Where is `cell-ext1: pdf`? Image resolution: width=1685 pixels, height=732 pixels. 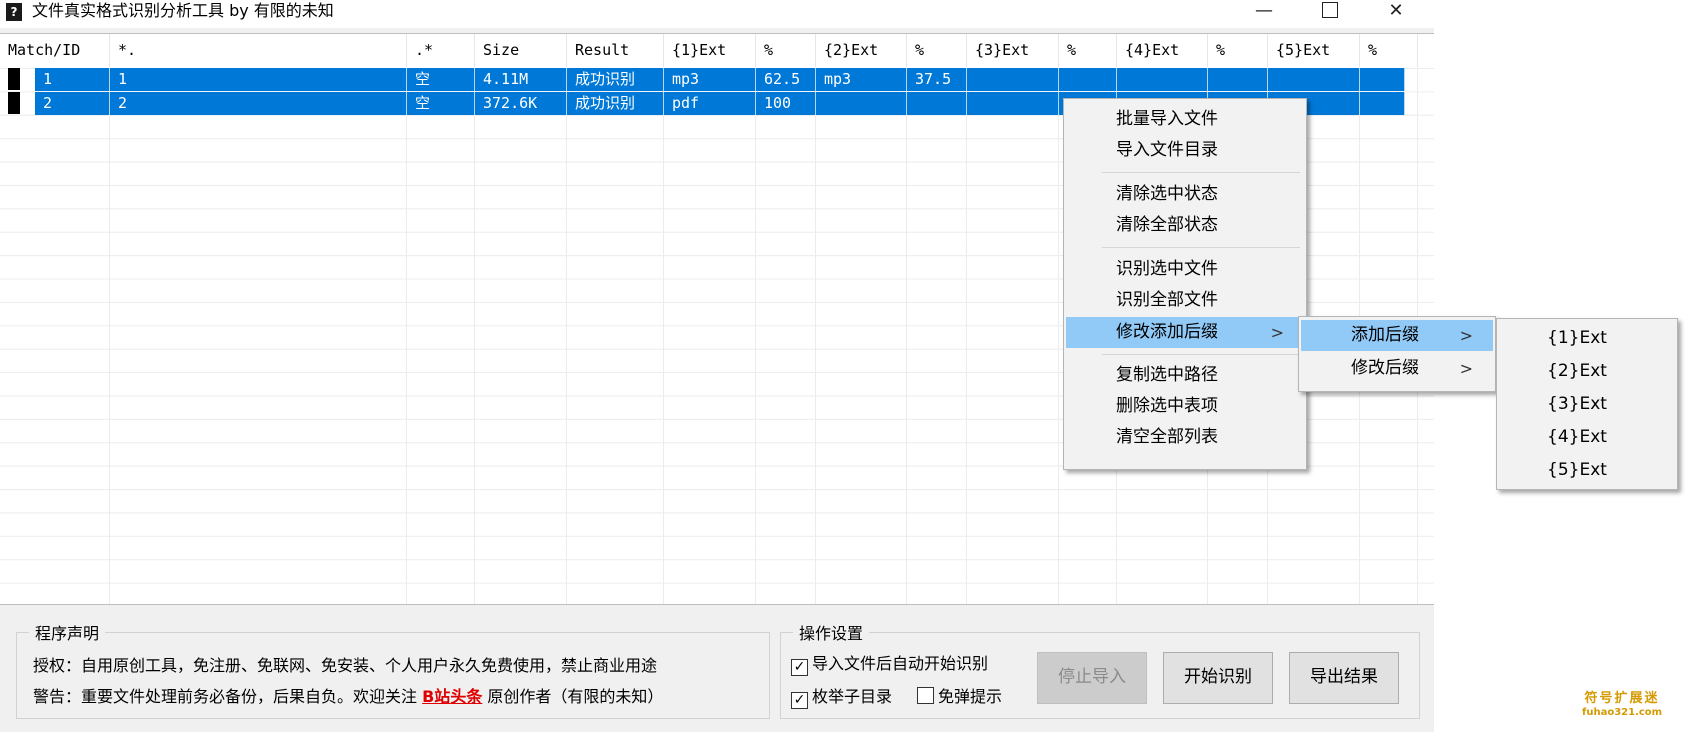 cell-ext1: pdf is located at coordinates (710, 103).